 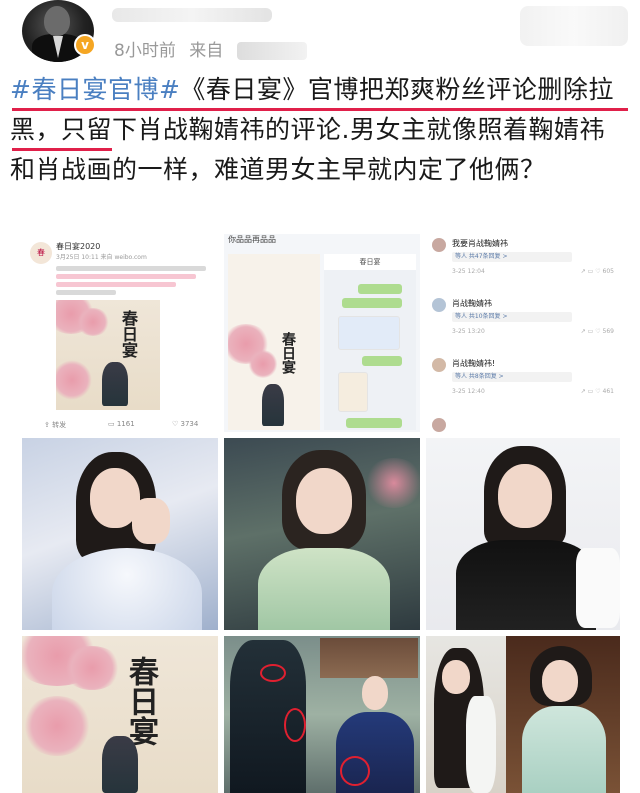 I want to click on blurred-source, so click(x=271, y=51).